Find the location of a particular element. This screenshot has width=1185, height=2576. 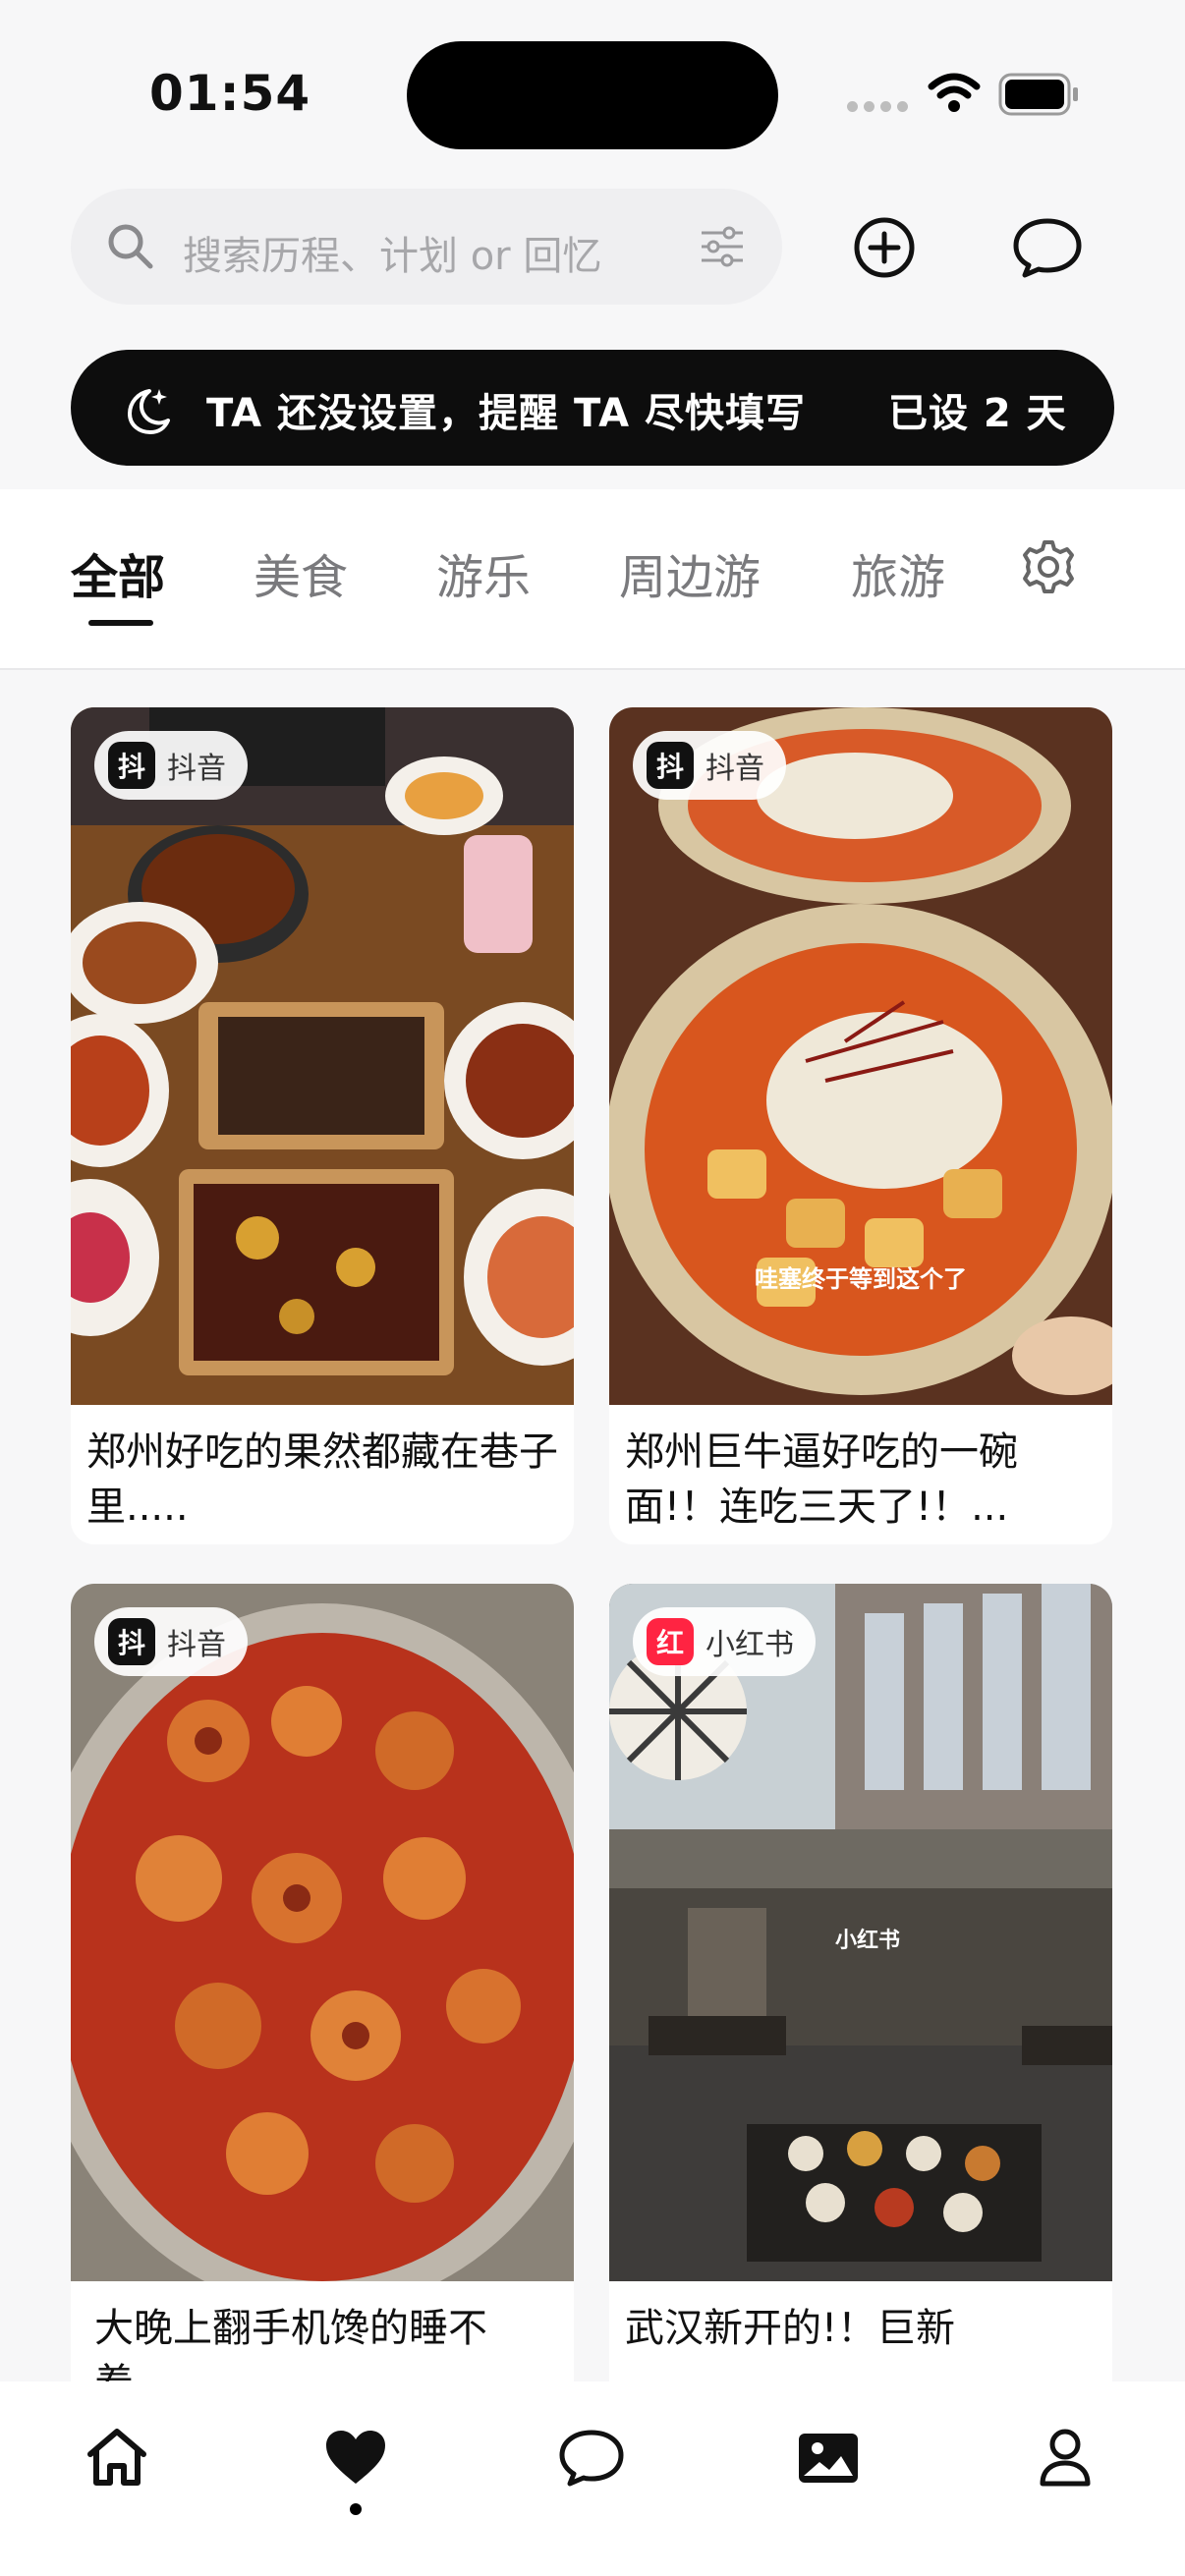

feed-card: 抖 抖音 大晚上翻手机馋的睡不着 is located at coordinates (322, 2026).